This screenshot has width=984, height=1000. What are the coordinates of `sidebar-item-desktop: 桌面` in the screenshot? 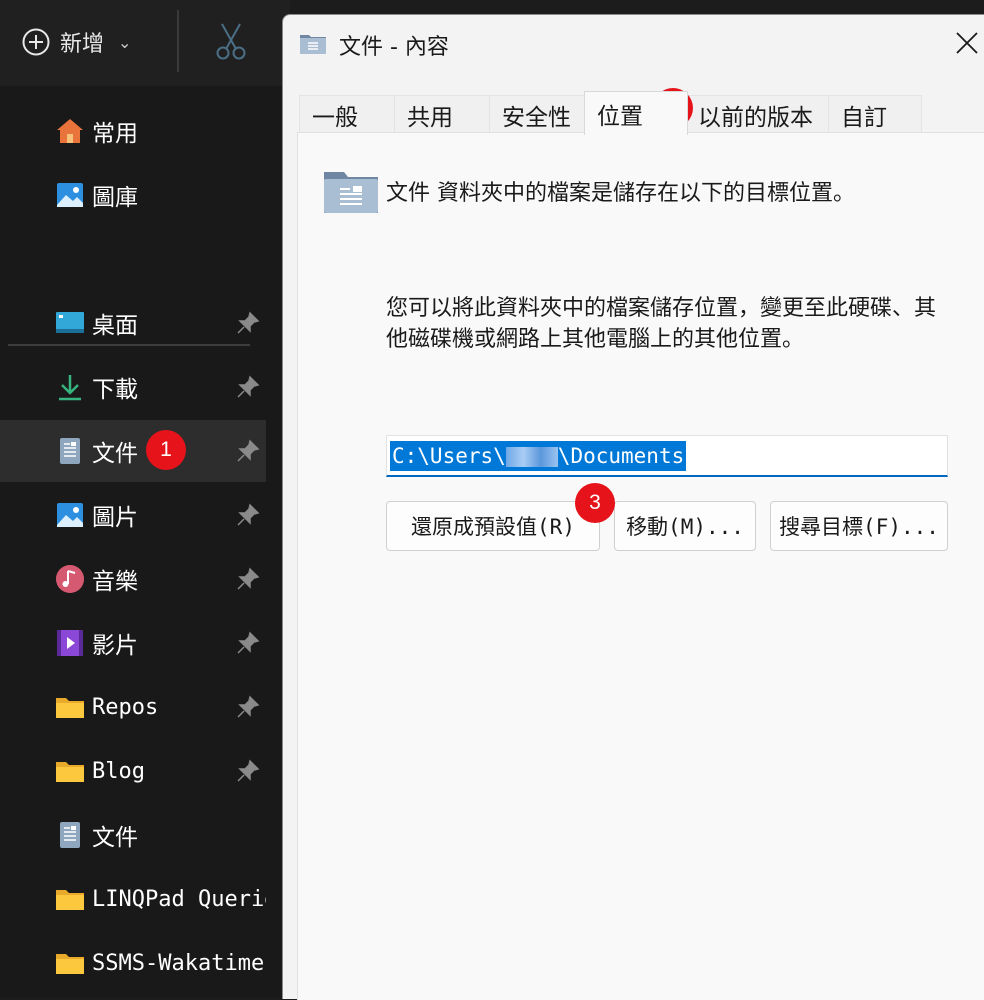 It's located at (133, 323).